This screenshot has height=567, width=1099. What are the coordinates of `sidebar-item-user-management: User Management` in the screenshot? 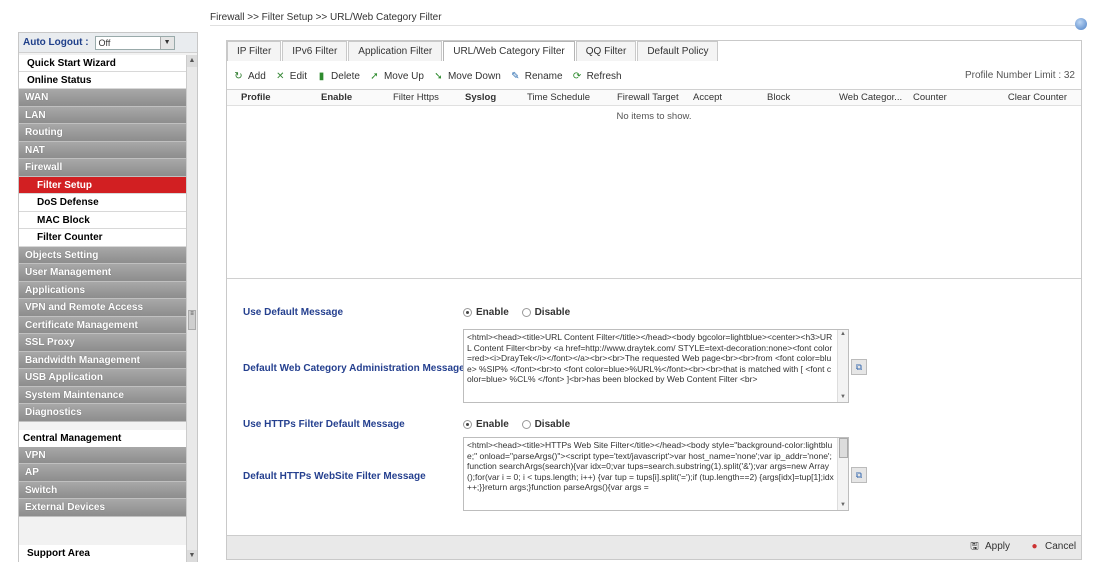 It's located at (103, 273).